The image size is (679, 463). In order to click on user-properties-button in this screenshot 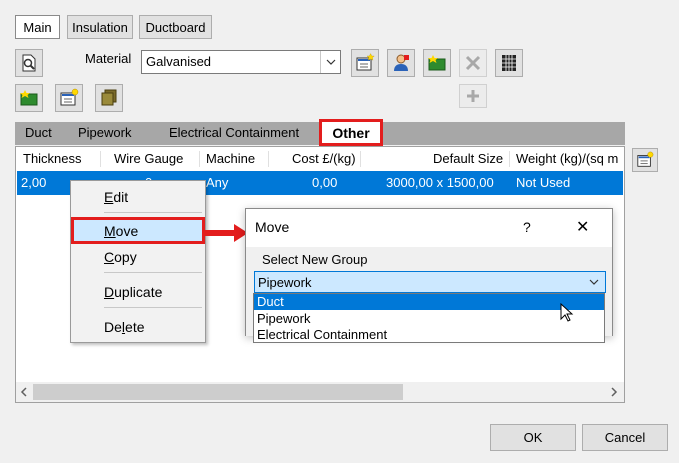, I will do `click(401, 63)`.